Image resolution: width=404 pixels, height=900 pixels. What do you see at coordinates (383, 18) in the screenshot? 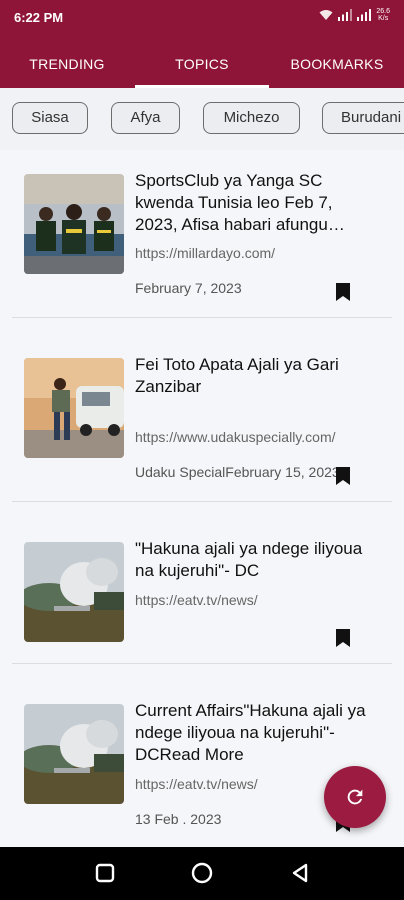
I see `net-speed-unit: K/s` at bounding box center [383, 18].